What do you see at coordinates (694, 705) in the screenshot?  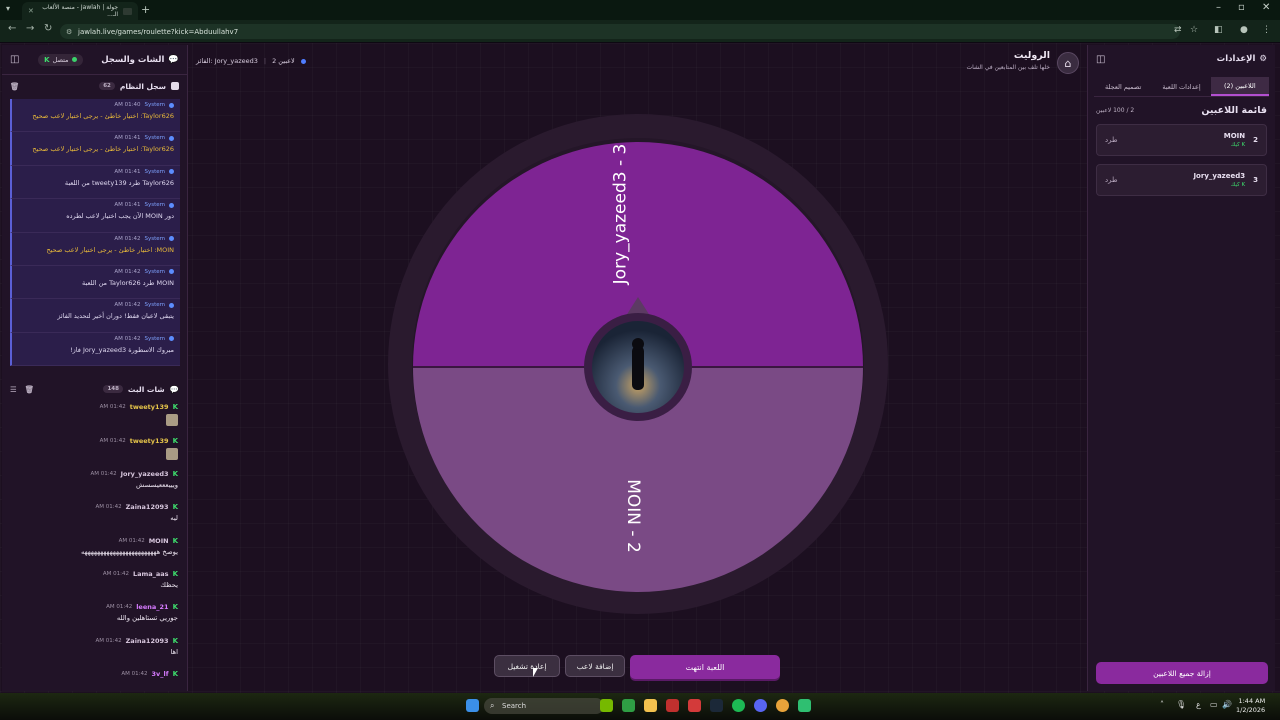 I see `app-icon` at bounding box center [694, 705].